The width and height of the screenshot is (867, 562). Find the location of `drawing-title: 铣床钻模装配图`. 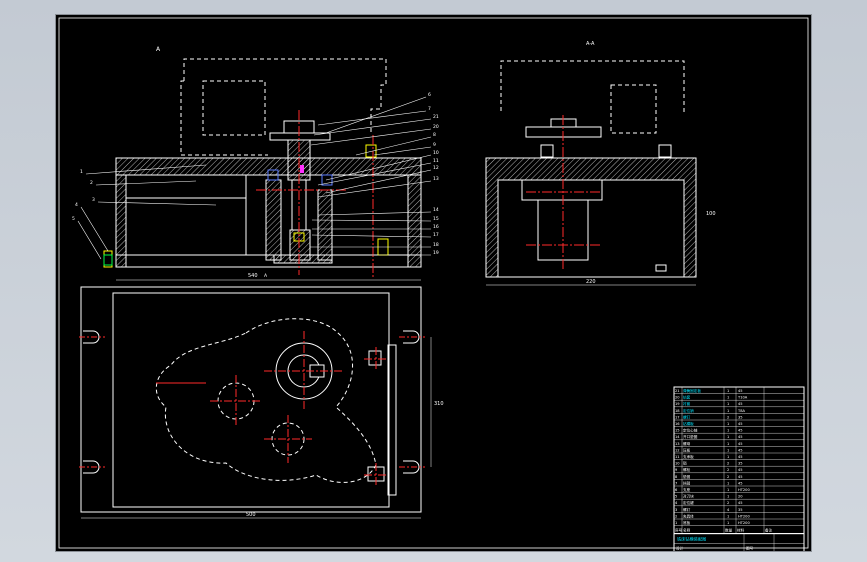

drawing-title: 铣床钻模装配图 is located at coordinates (691, 539).